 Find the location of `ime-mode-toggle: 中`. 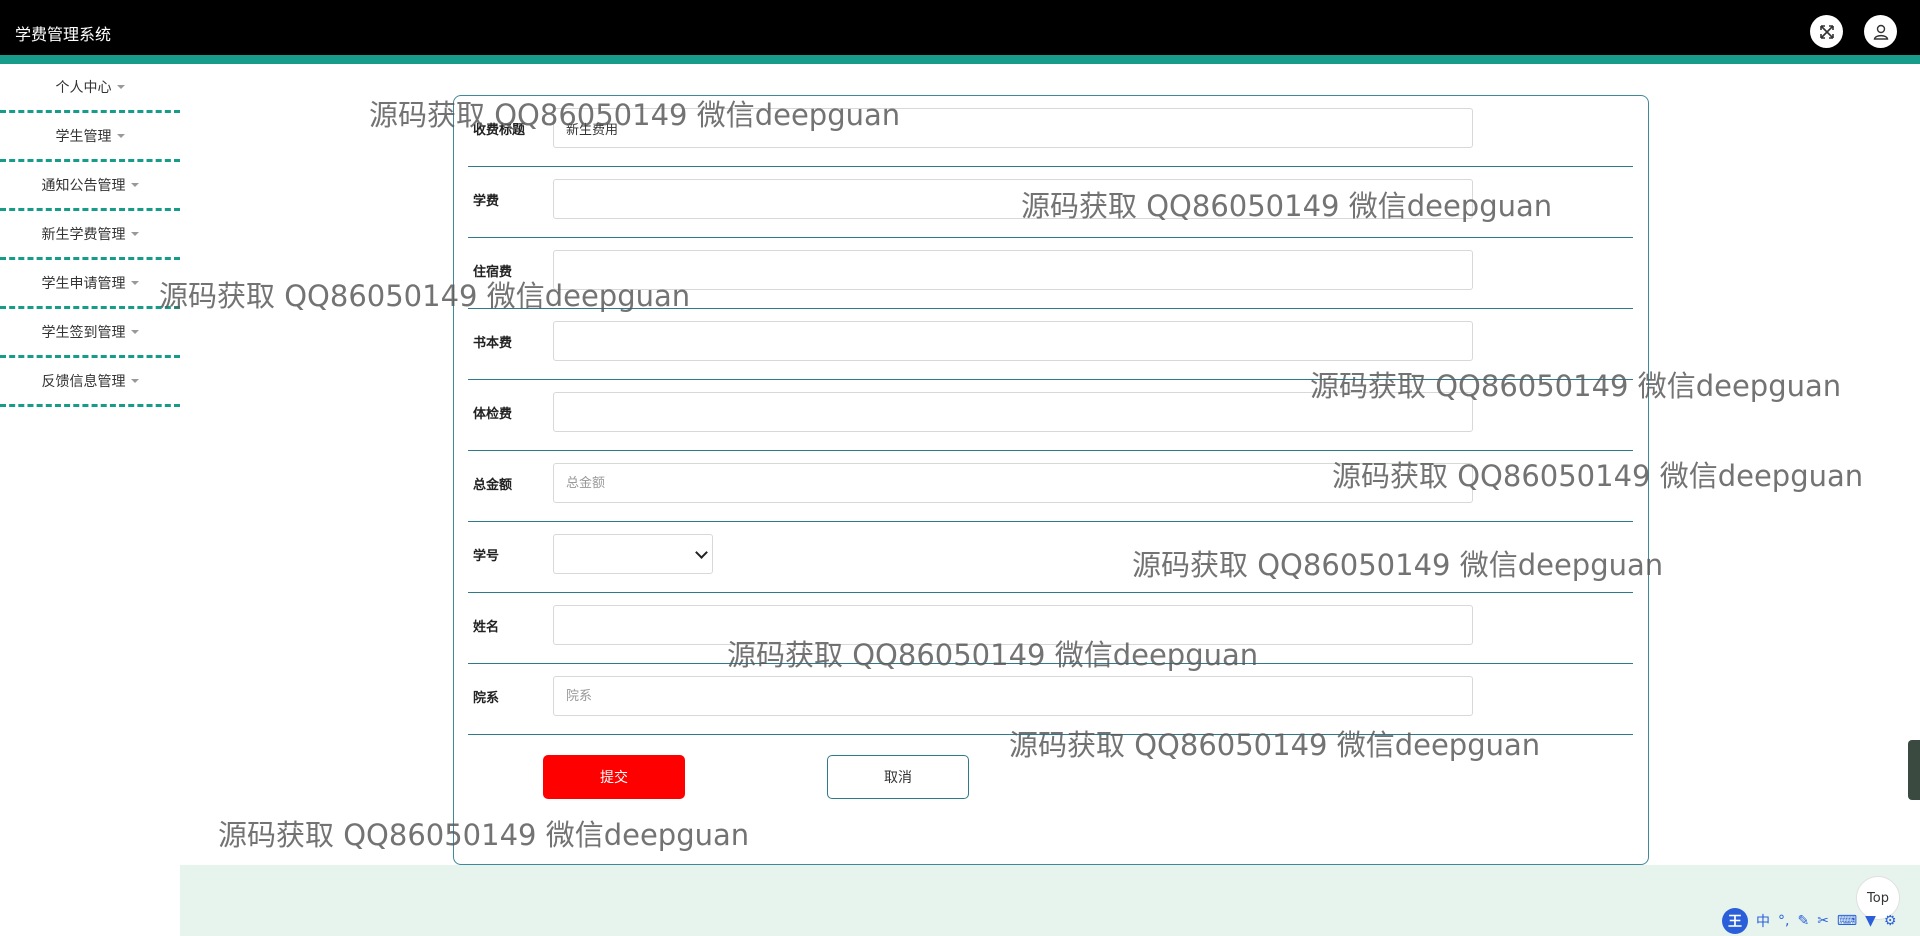

ime-mode-toggle: 中 is located at coordinates (1763, 921).